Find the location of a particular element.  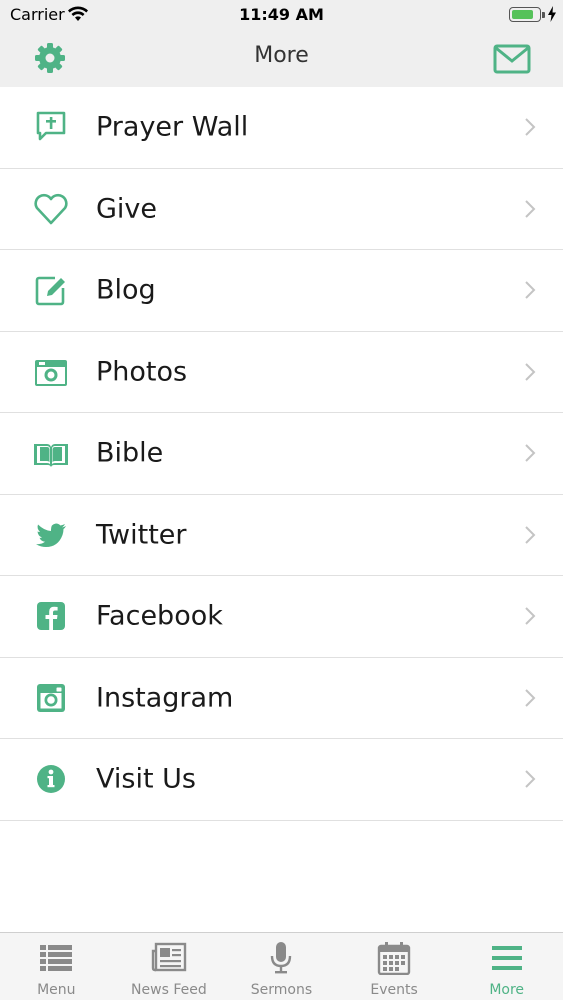

tab-events: Events is located at coordinates (394, 966).